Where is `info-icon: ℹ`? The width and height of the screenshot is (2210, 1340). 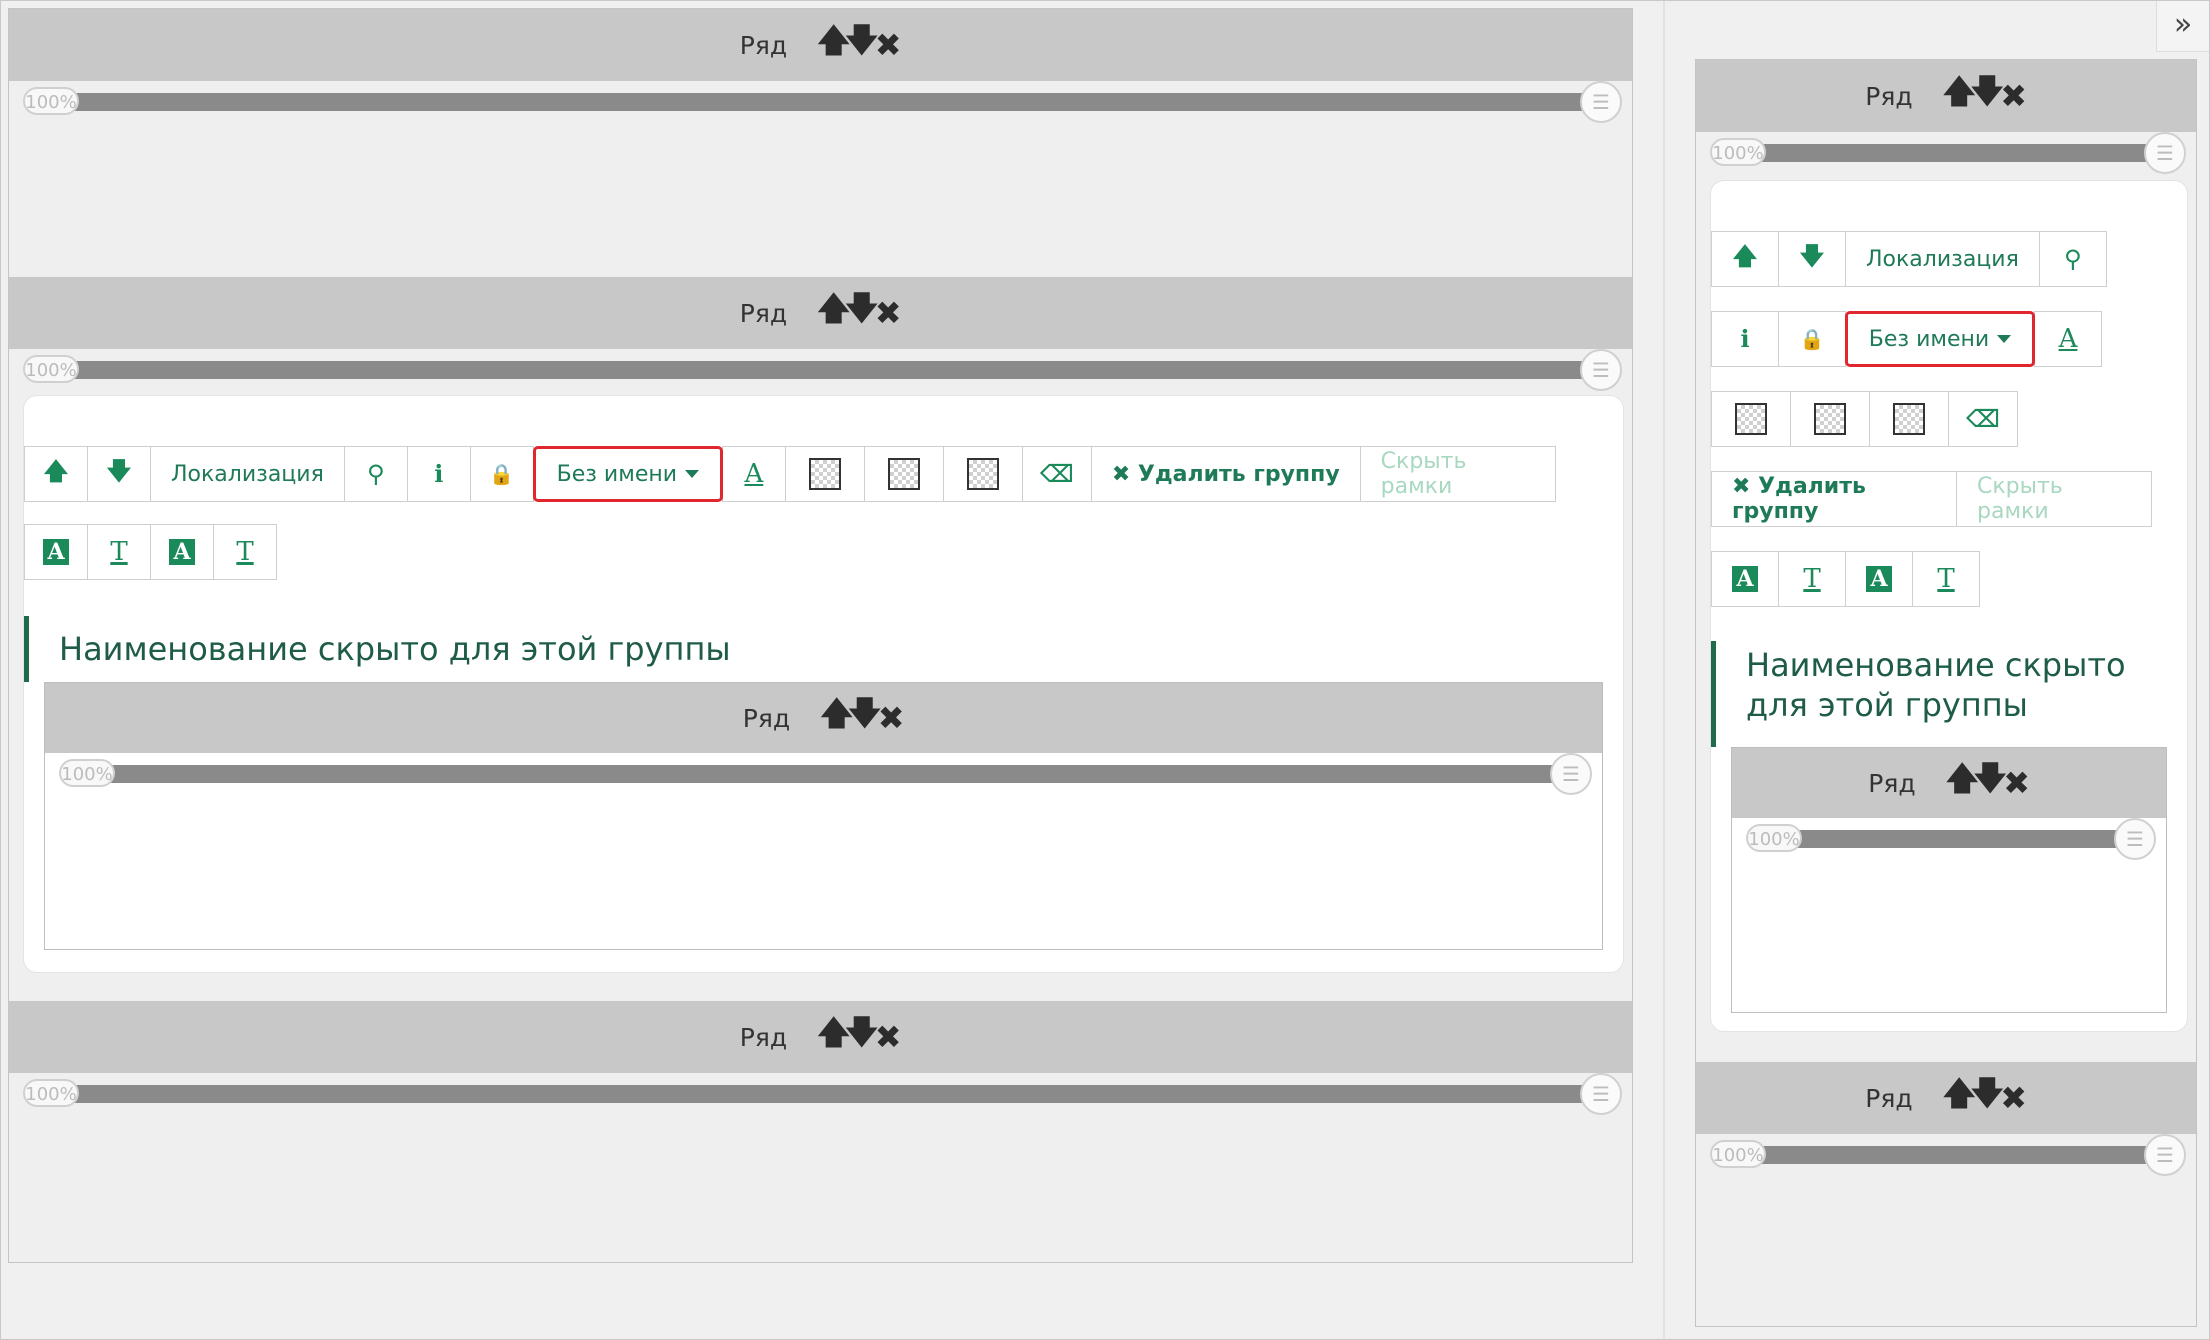
info-icon: ℹ is located at coordinates (1745, 339).